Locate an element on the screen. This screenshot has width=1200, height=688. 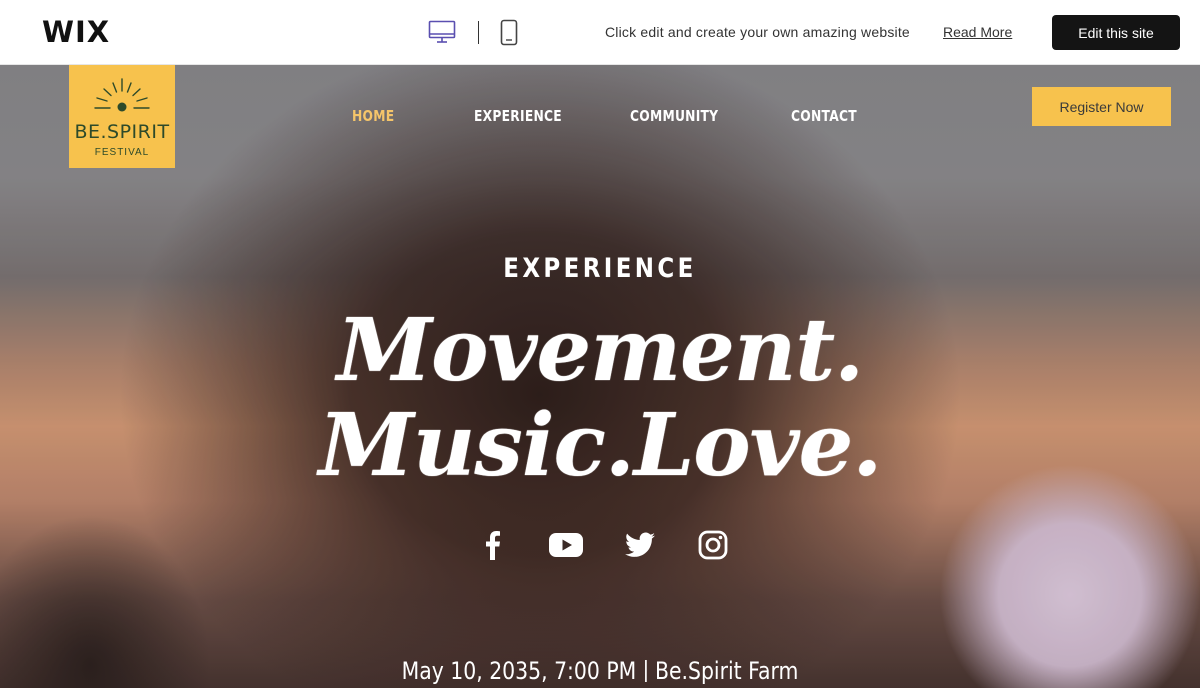
nav-contact: CONTACT is located at coordinates (824, 116).